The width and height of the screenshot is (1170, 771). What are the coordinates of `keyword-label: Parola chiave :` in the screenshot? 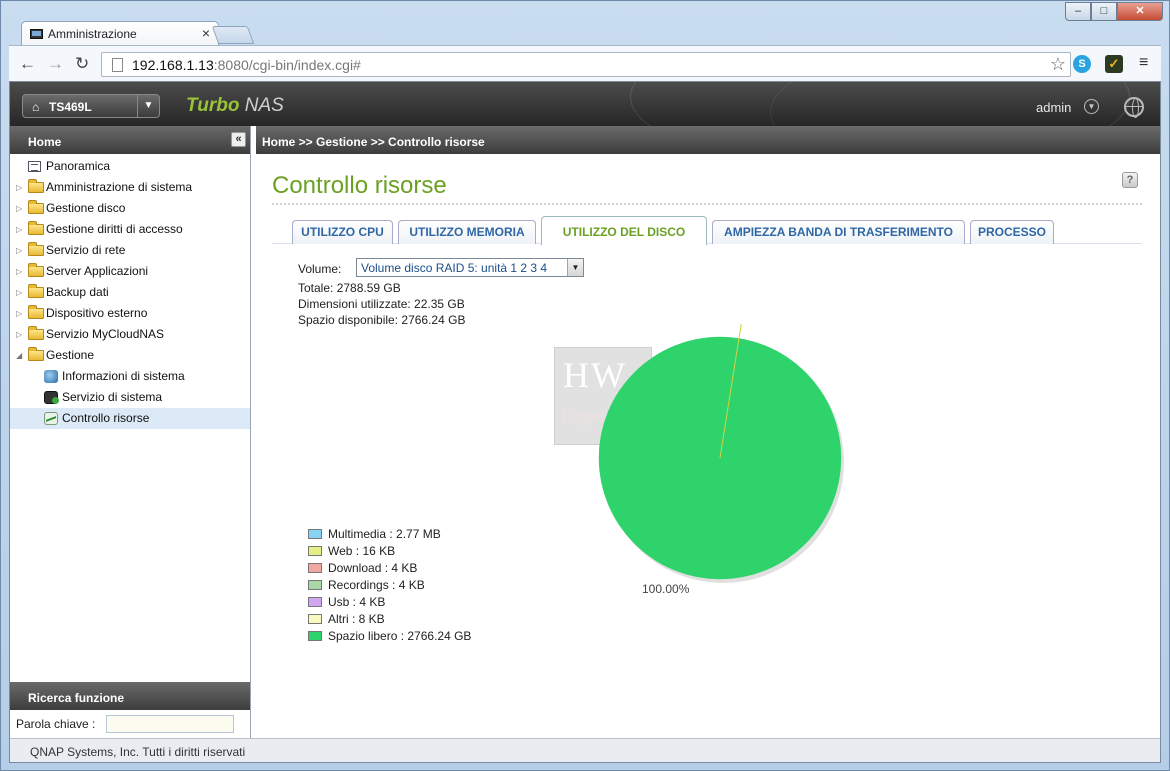 It's located at (56, 724).